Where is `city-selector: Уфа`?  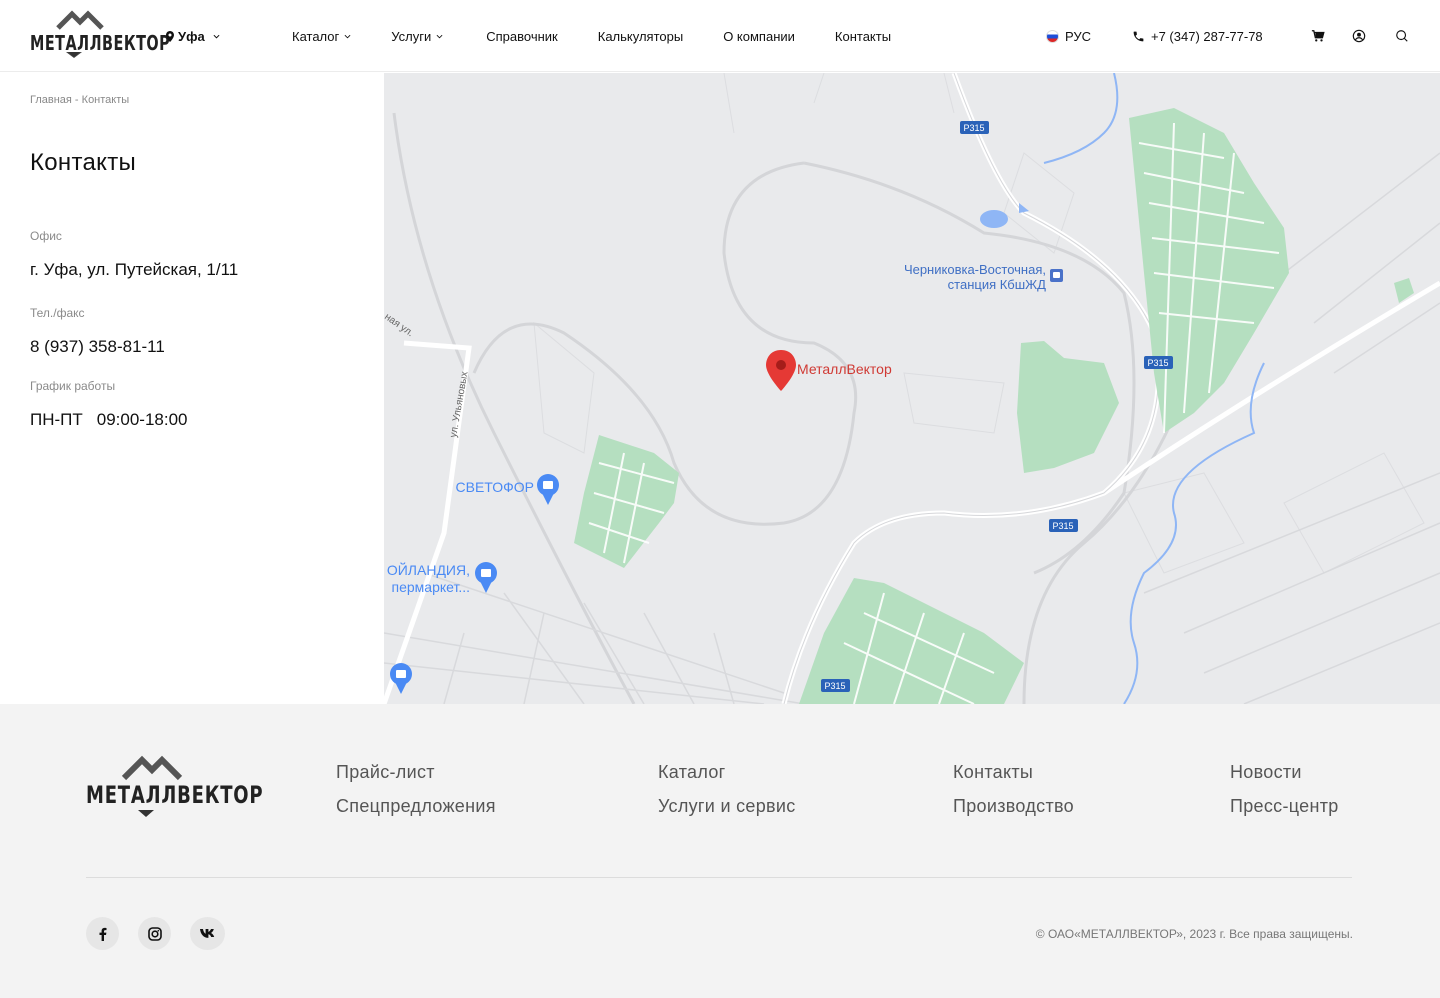
city-selector: Уфа is located at coordinates (193, 36).